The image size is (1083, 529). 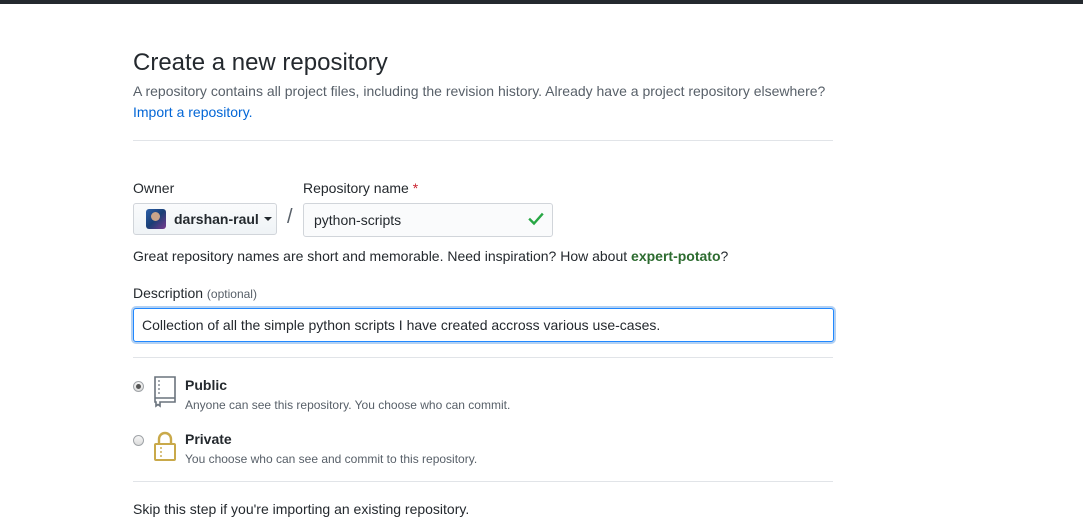 I want to click on name-suggestion-link: expert-potato, so click(x=675, y=256).